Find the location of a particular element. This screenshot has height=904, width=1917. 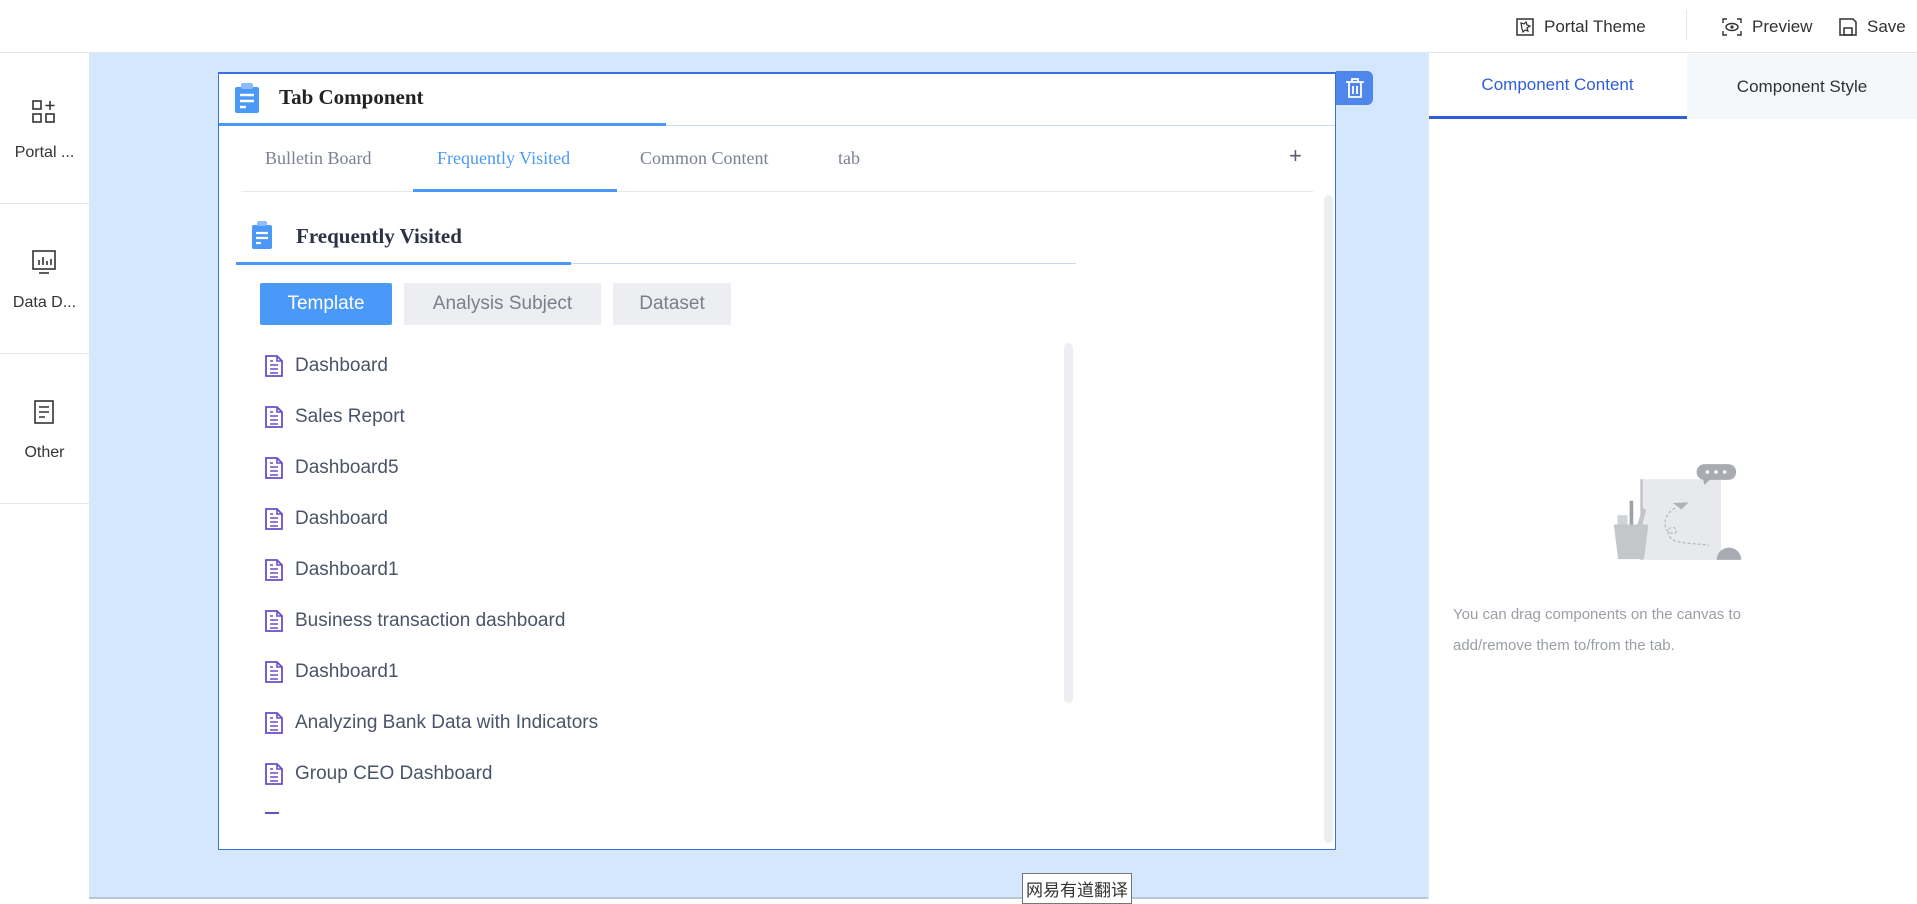

preview-button: Preview is located at coordinates (1767, 27).